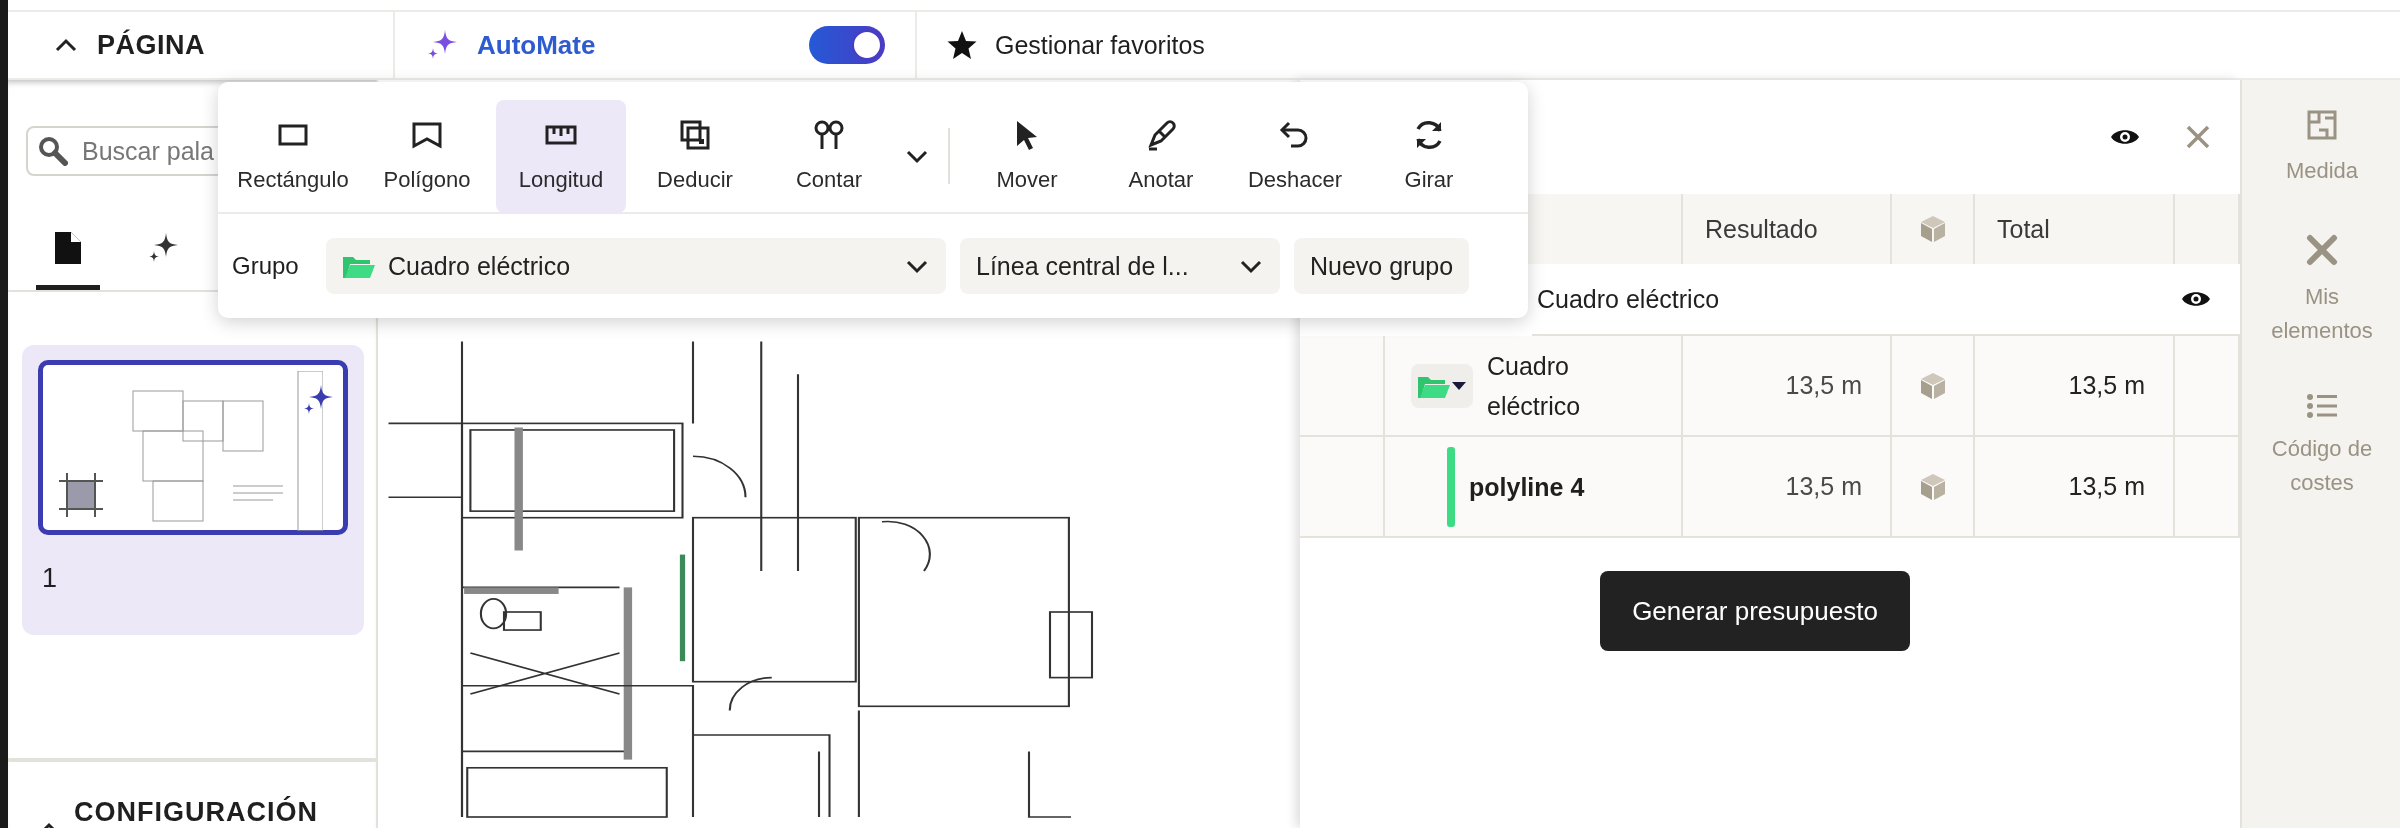 This screenshot has width=2400, height=828. I want to click on new-group-button: Nuevo grupo, so click(1382, 266).